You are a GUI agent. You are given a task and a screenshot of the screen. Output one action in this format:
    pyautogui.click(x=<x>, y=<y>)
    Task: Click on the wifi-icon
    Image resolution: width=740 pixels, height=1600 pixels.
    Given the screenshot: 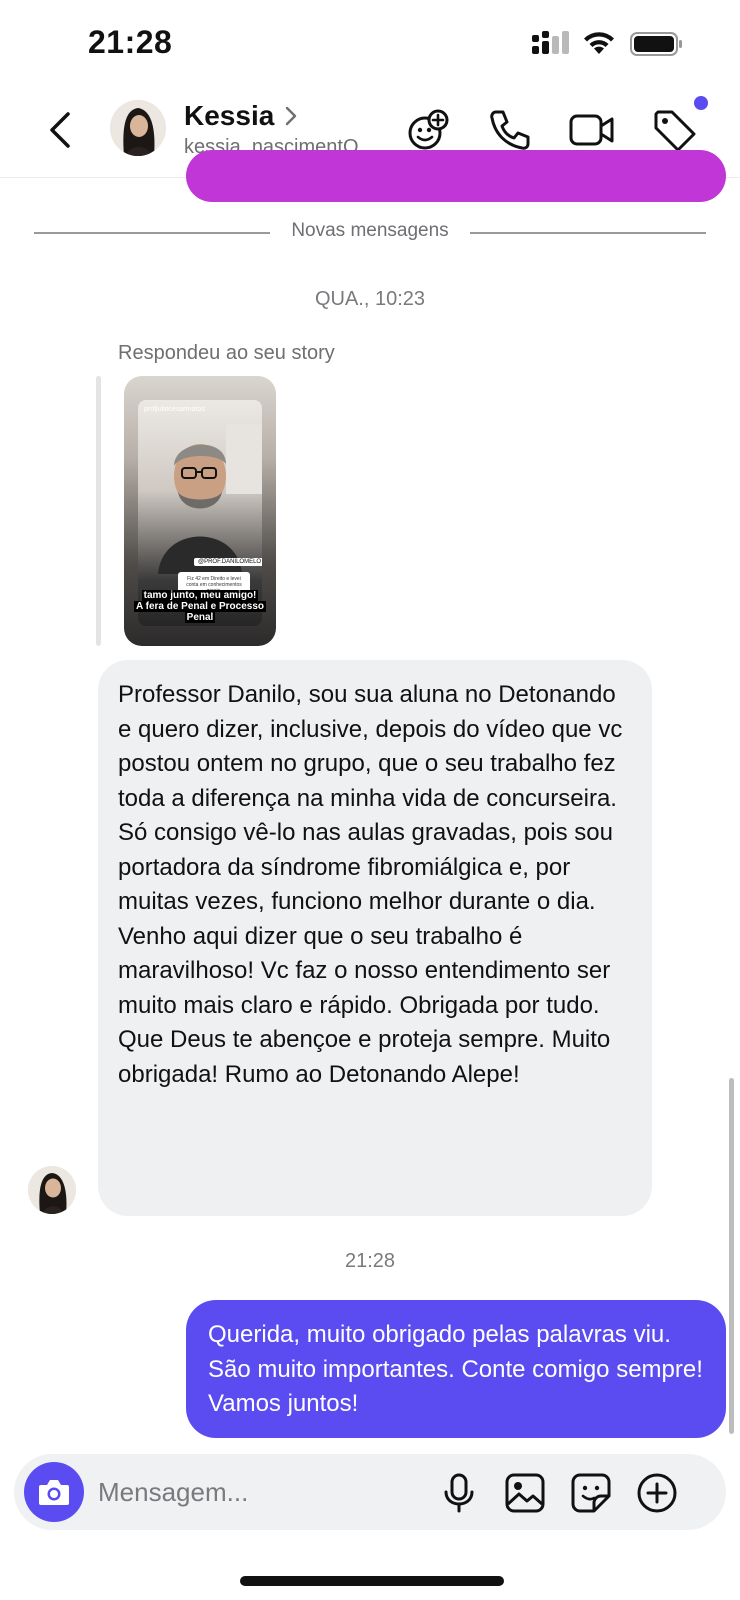 What is the action you would take?
    pyautogui.click(x=599, y=43)
    